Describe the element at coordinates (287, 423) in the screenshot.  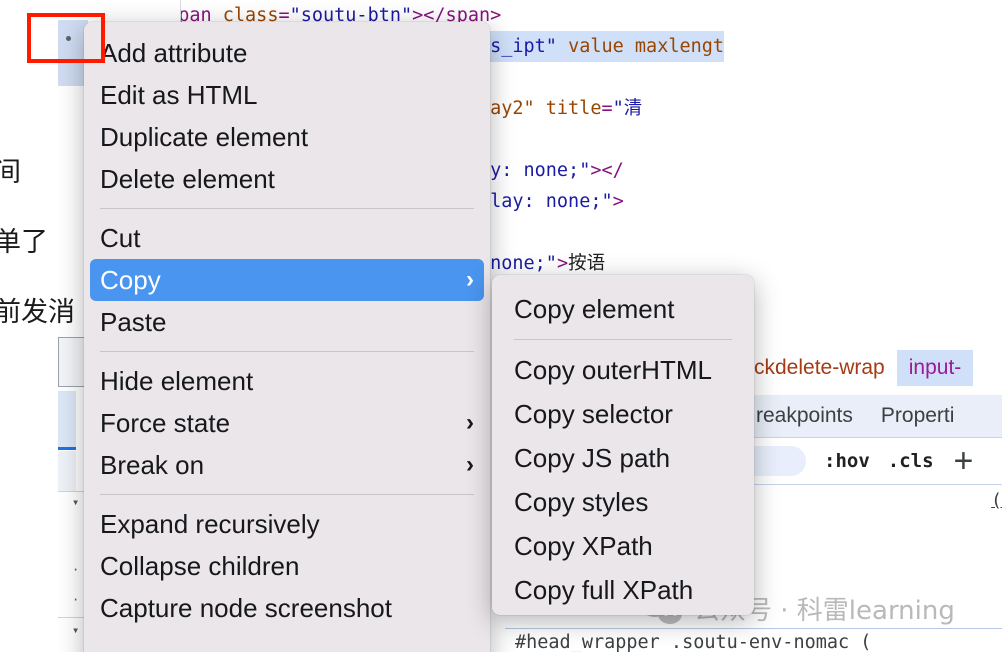
I see `menu-item-force-state: Force state ›` at that location.